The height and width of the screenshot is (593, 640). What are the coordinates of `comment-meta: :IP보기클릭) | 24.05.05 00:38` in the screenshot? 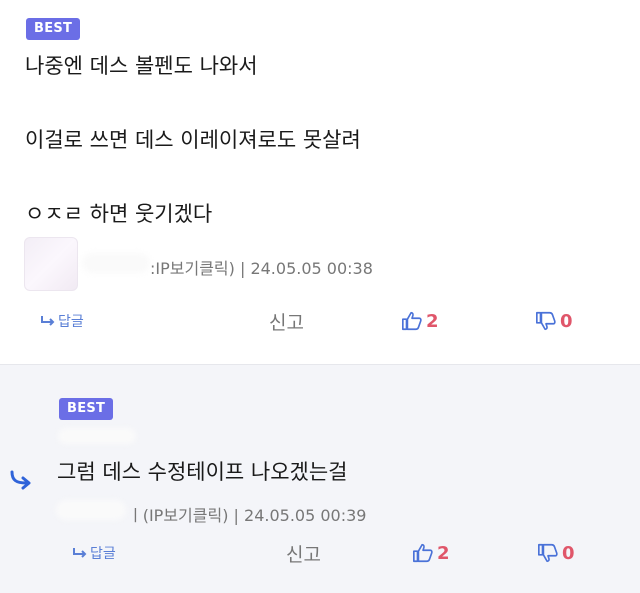 It's located at (261, 267).